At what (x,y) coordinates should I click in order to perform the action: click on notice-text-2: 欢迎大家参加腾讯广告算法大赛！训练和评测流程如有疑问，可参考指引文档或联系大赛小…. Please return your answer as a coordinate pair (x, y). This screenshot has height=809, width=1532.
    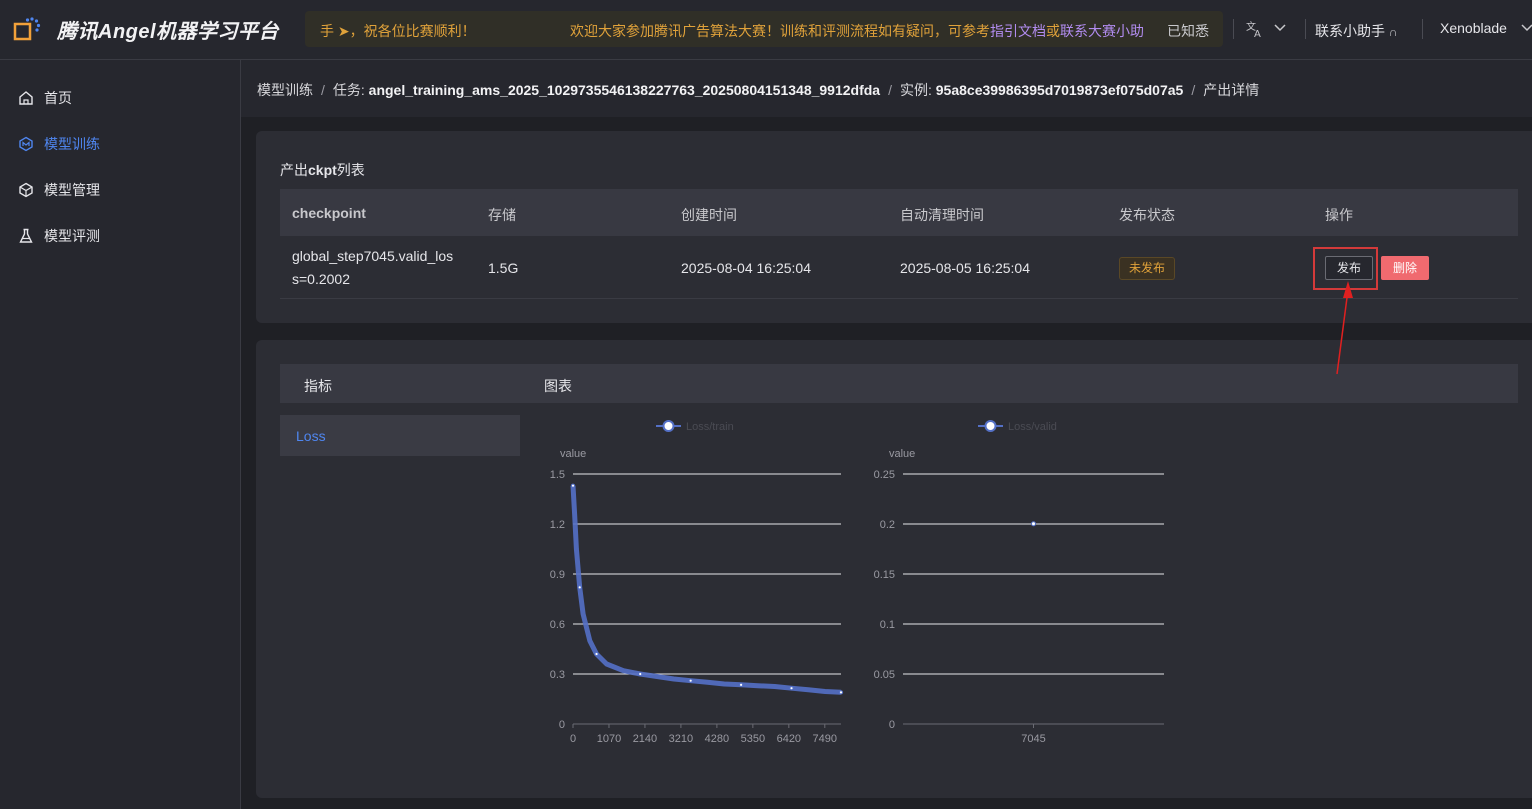
    Looking at the image, I should click on (857, 31).